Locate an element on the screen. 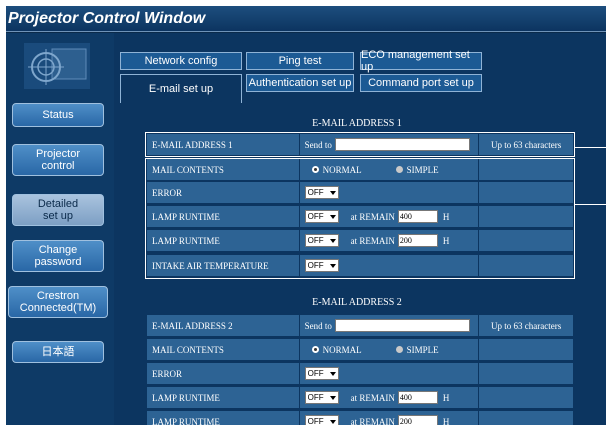 This screenshot has height=425, width=606. char-limit-note: Up to 63 characters is located at coordinates (525, 325).